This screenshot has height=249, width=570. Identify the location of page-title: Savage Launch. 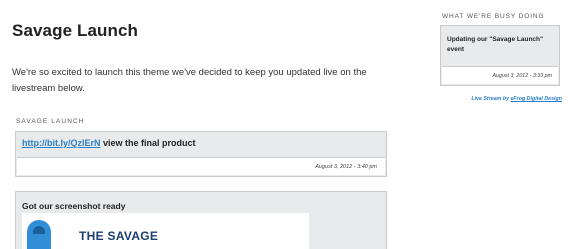
(75, 30).